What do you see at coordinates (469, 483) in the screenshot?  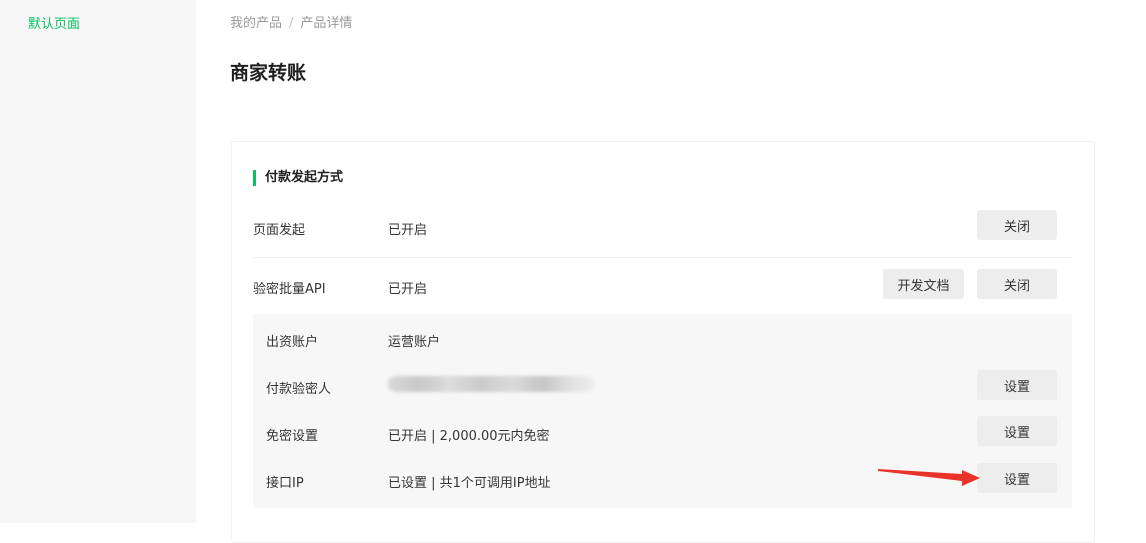 I see `api-ip-value: 已设置 | 共1个可调用IP地址` at bounding box center [469, 483].